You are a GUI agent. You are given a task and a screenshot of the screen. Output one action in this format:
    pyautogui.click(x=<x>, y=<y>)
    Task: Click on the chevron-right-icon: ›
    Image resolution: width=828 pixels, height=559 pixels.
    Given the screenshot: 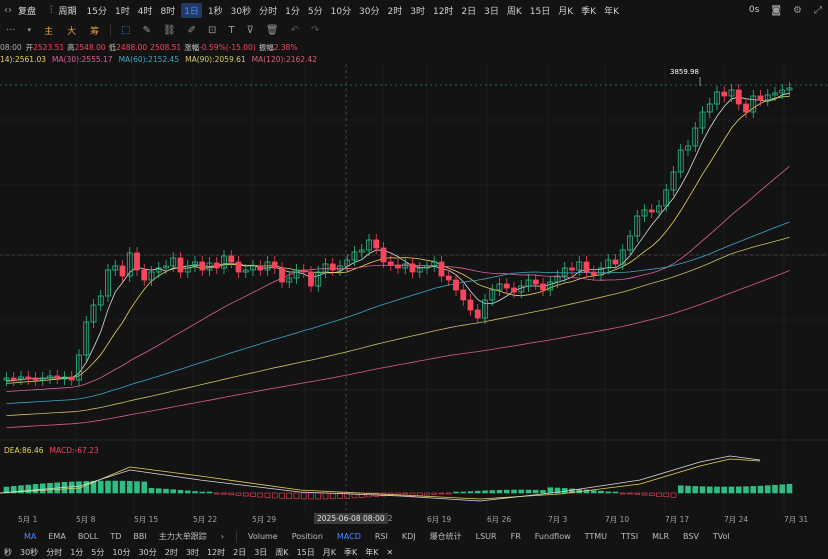 What is the action you would take?
    pyautogui.click(x=222, y=536)
    